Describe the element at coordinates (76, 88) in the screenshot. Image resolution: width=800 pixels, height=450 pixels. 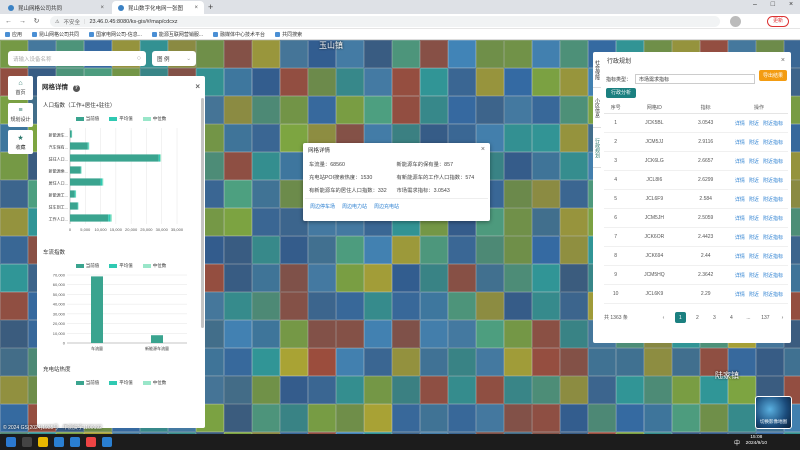
I see `help-icon: ?` at that location.